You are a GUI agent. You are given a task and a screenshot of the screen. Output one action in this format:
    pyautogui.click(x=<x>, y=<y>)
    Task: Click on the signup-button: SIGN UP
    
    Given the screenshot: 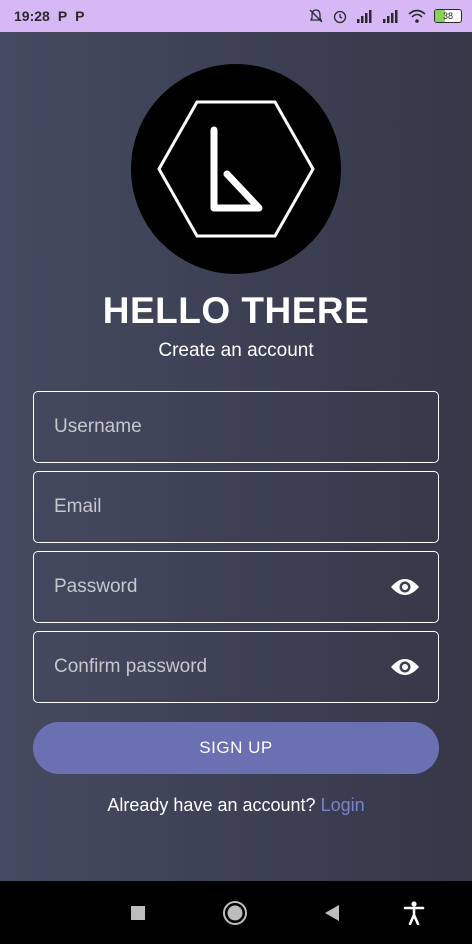 What is the action you would take?
    pyautogui.click(x=236, y=748)
    